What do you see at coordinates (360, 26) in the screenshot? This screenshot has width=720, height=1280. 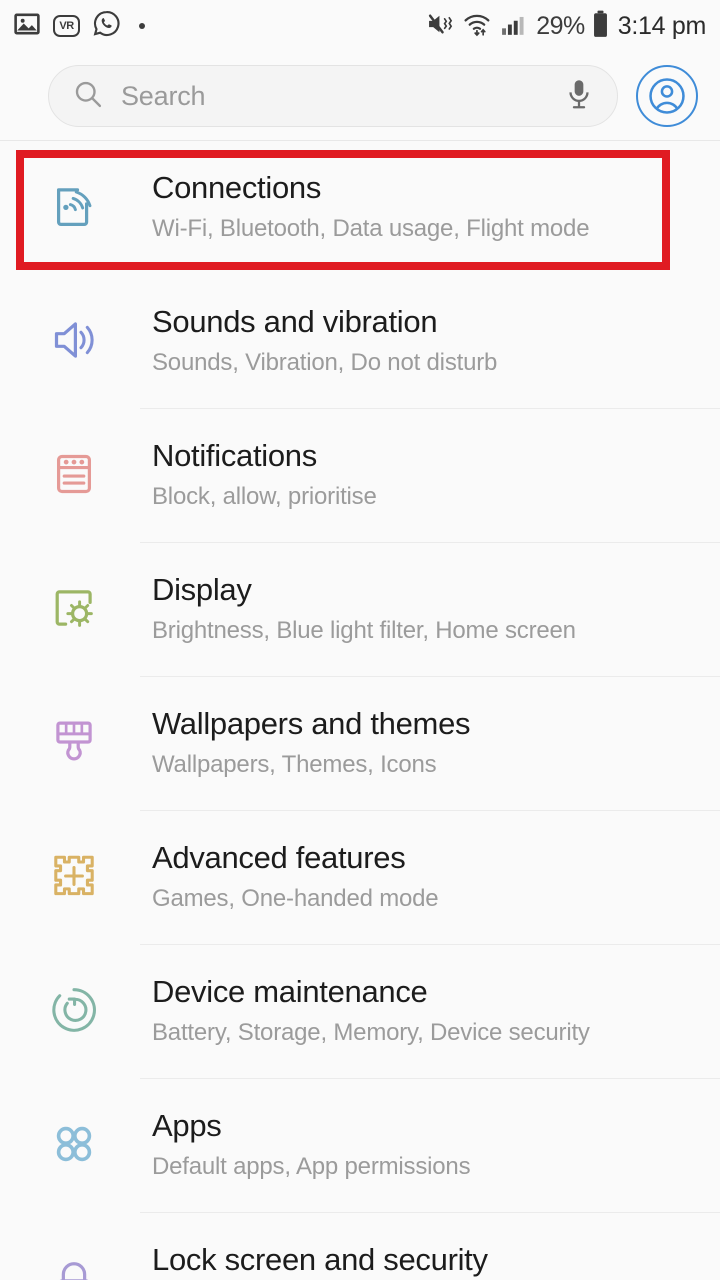 I see `status-bar: VR 29% 3:14 pm` at bounding box center [360, 26].